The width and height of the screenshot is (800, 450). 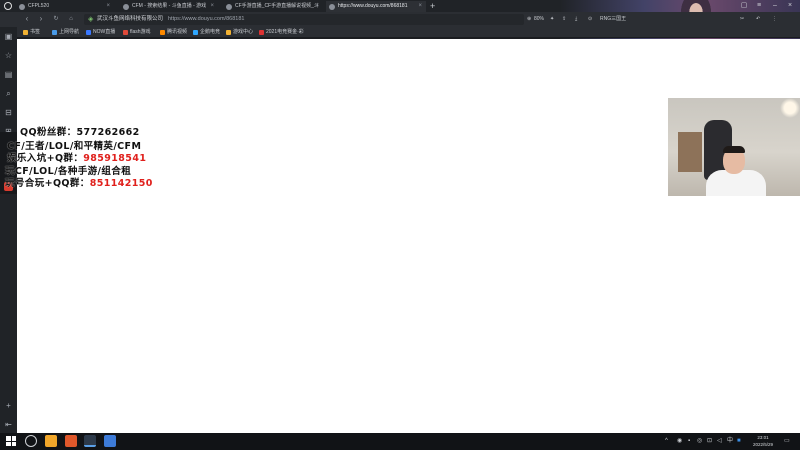 I want to click on tray-volume-icon: ◁, so click(x=719, y=441).